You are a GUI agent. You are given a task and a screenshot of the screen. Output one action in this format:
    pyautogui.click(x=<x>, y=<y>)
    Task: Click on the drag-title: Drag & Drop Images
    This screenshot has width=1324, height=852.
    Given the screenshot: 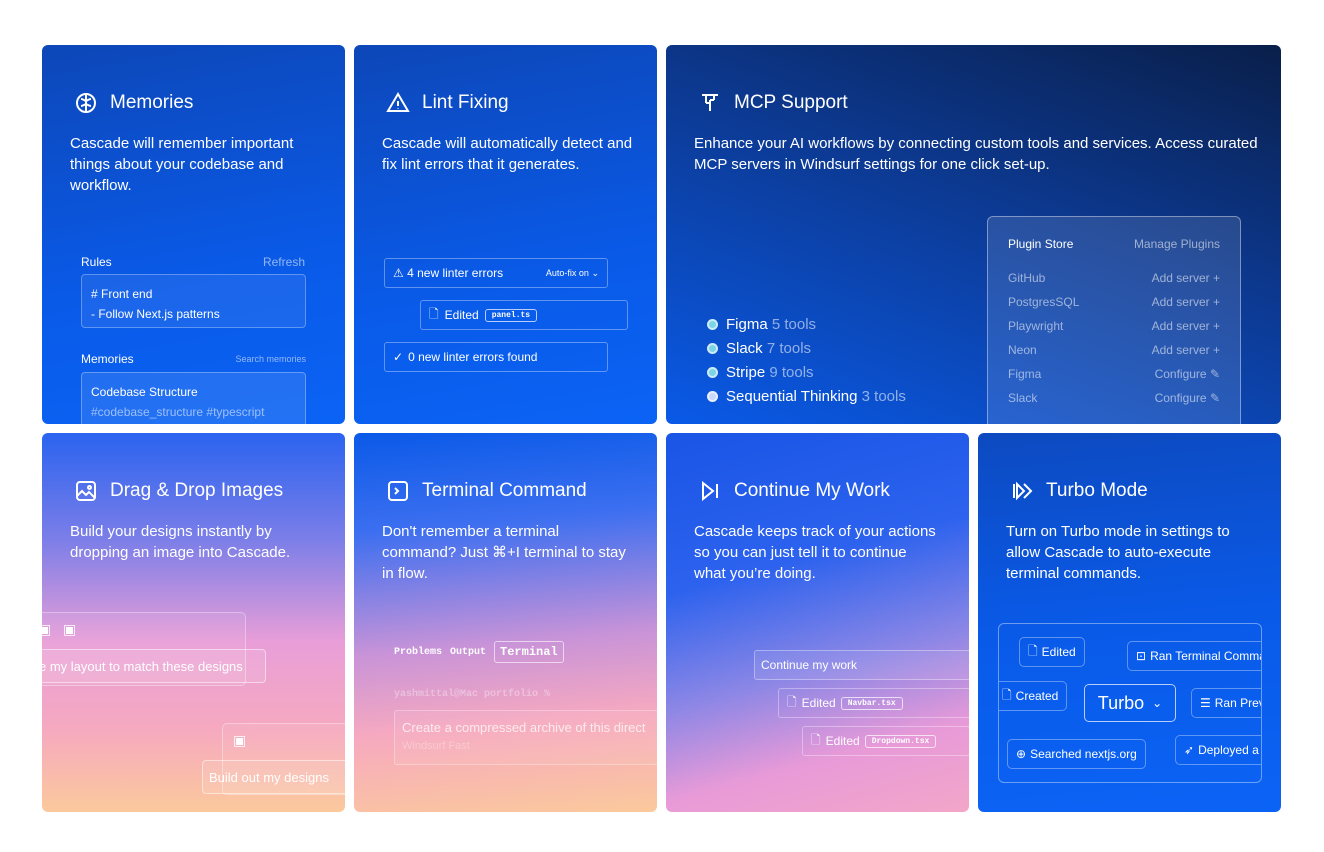 What is the action you would take?
    pyautogui.click(x=197, y=490)
    